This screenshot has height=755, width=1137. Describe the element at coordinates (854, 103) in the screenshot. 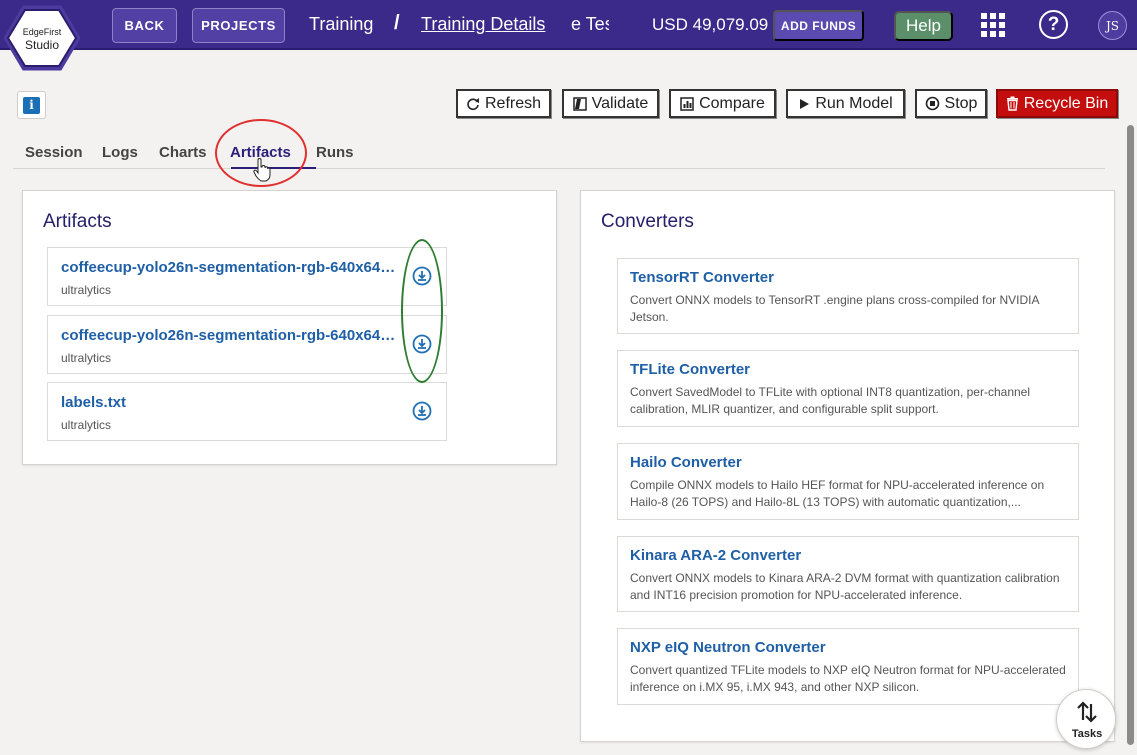

I see `run-model-label: Run Model` at that location.